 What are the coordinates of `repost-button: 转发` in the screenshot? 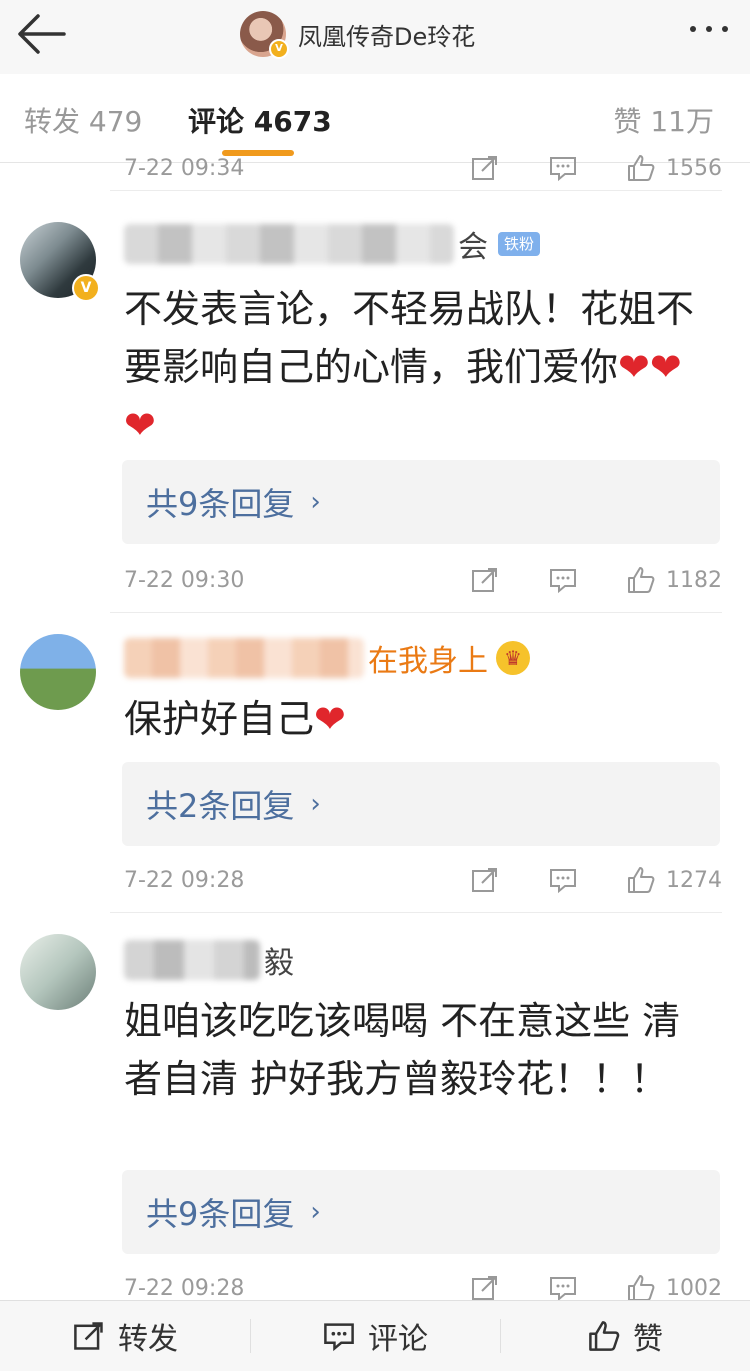 It's located at (125, 1336).